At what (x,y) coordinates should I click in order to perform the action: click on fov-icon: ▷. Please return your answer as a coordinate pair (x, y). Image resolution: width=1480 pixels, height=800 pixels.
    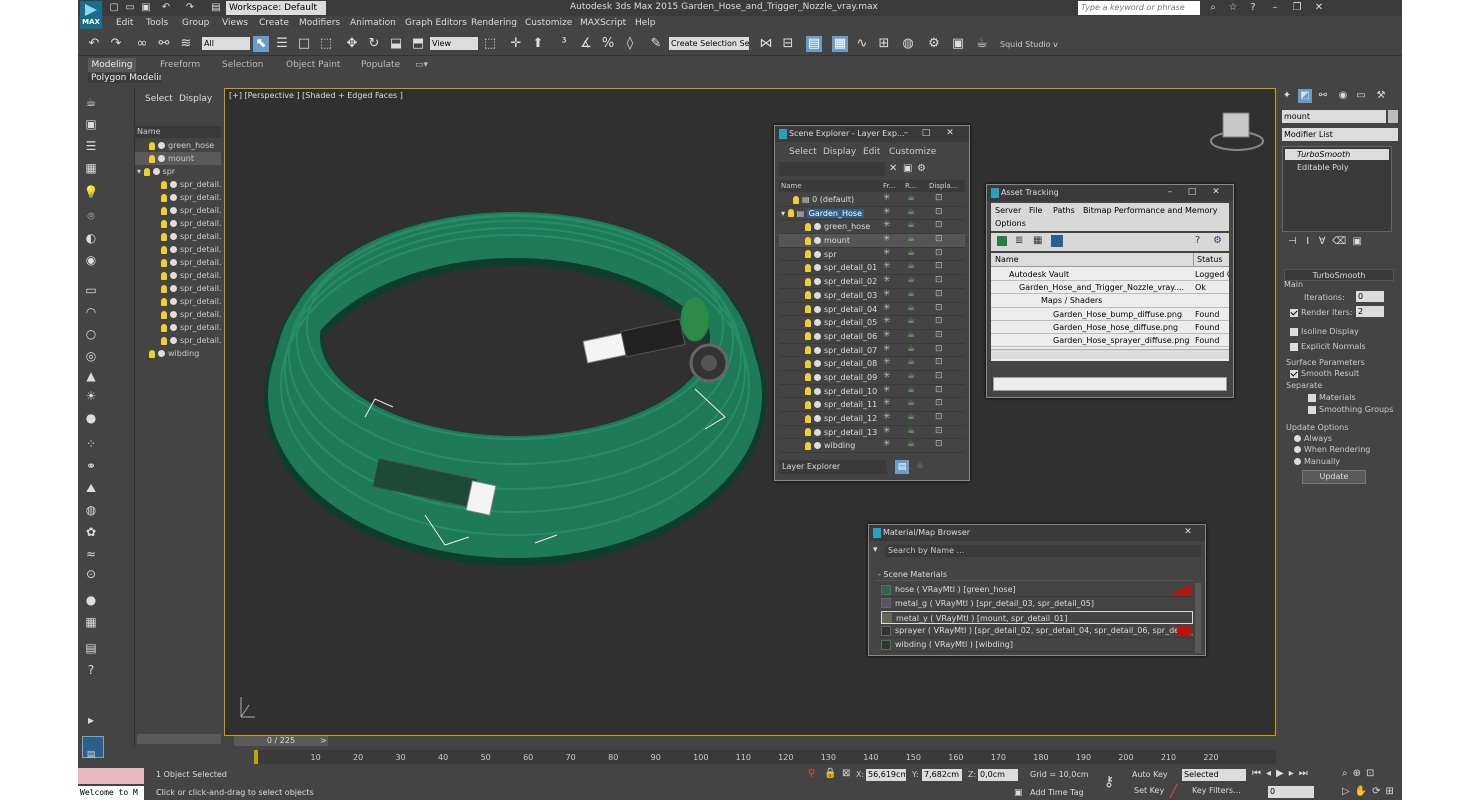
    Looking at the image, I should click on (1348, 791).